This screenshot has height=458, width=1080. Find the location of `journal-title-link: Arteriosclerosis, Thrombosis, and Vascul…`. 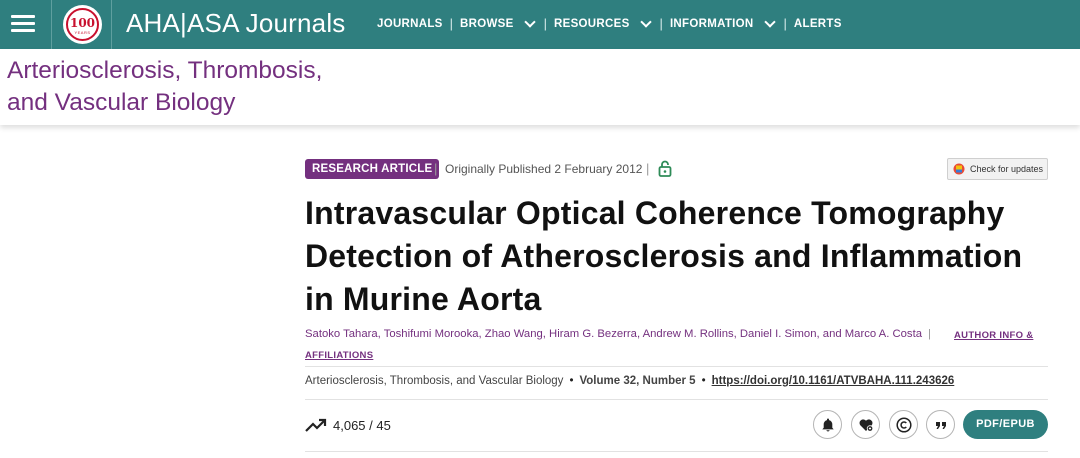

journal-title-link: Arteriosclerosis, Thrombosis, and Vascul… is located at coordinates (164, 87).